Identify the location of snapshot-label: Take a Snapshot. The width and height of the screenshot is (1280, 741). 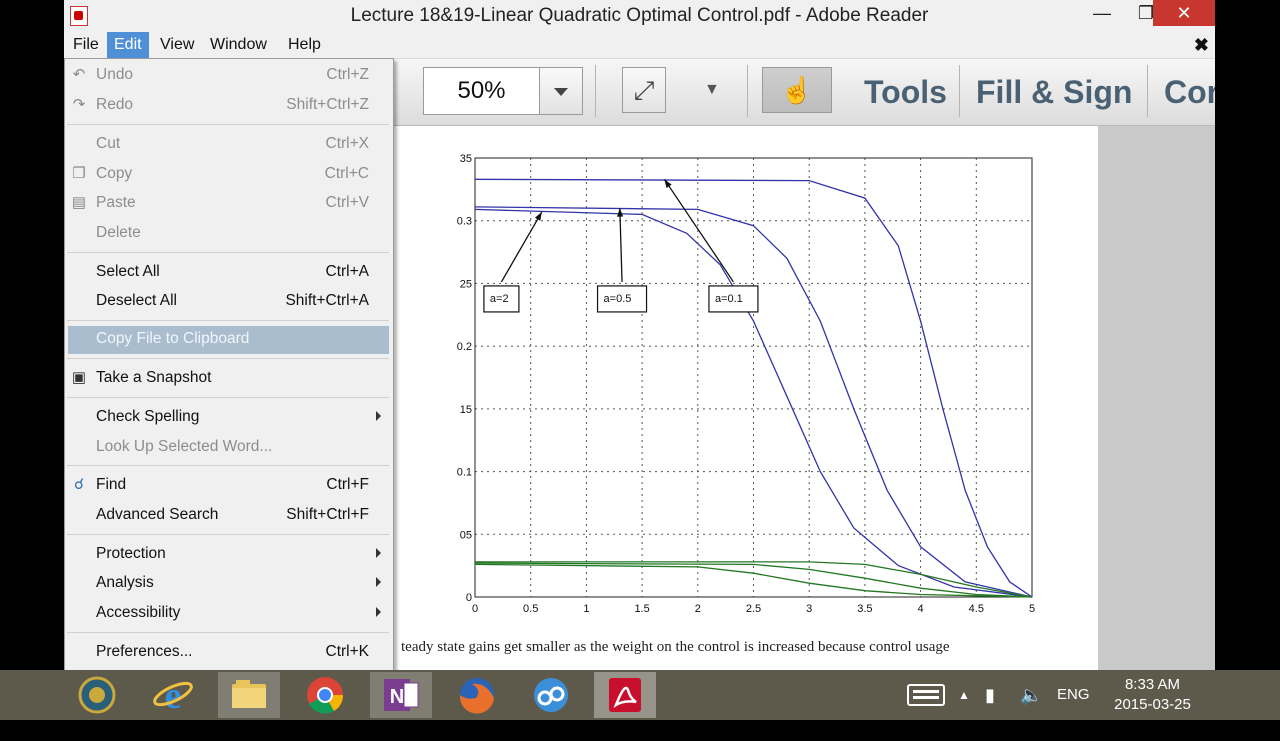
(154, 377).